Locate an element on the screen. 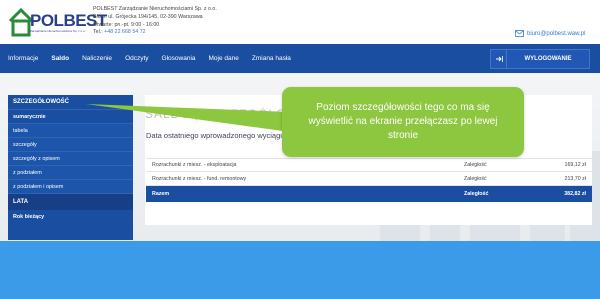 This screenshot has height=299, width=600. sidebar-header-years: LATA is located at coordinates (70, 202).